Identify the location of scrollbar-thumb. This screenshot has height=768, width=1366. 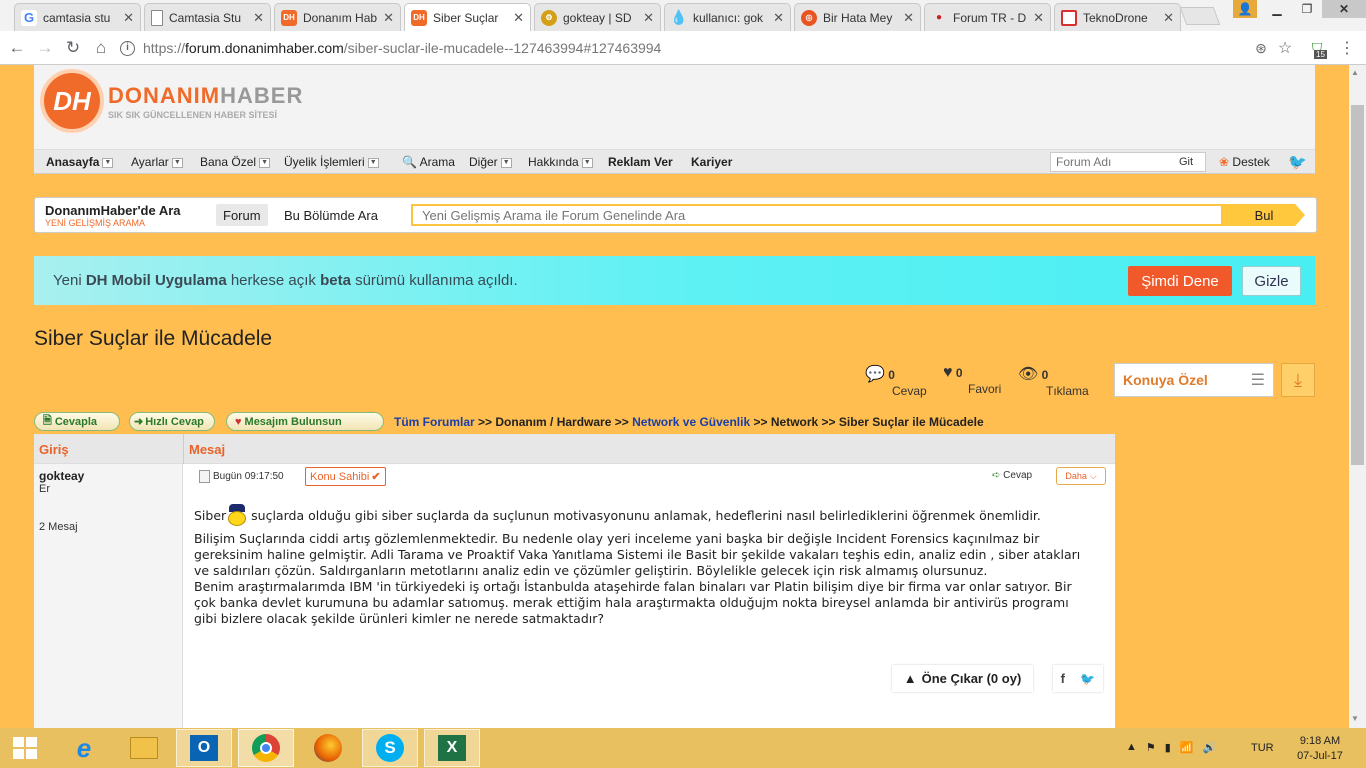
(1357, 285).